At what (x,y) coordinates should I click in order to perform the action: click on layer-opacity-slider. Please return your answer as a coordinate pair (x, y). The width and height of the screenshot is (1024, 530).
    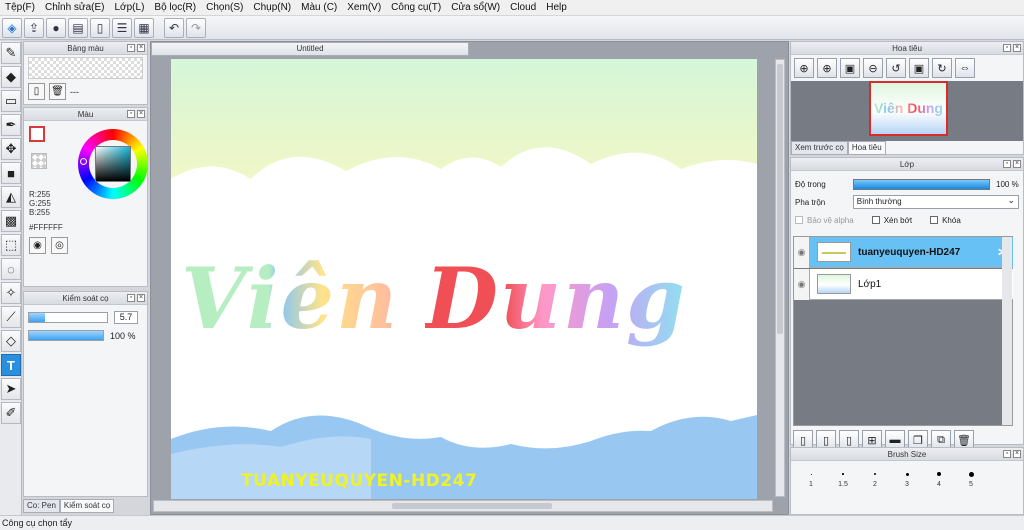
    Looking at the image, I should click on (921, 184).